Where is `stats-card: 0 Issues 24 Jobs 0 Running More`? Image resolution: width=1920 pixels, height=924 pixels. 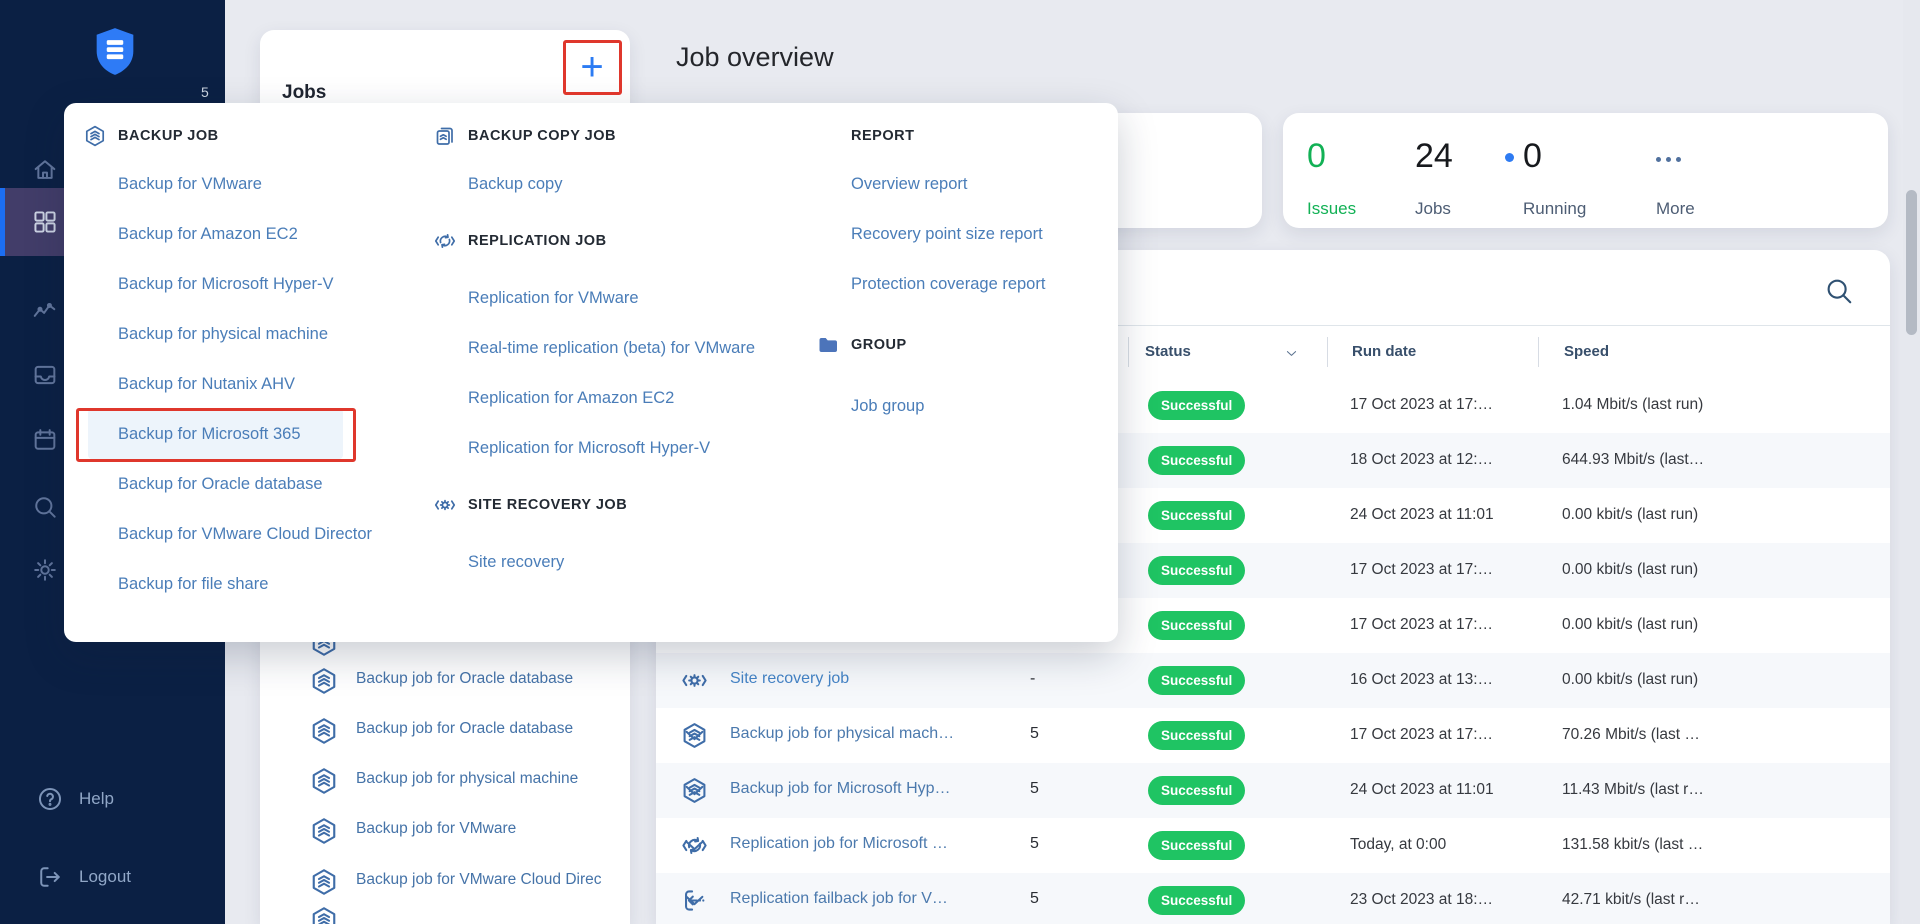
stats-card: 0 Issues 24 Jobs 0 Running More is located at coordinates (1585, 170).